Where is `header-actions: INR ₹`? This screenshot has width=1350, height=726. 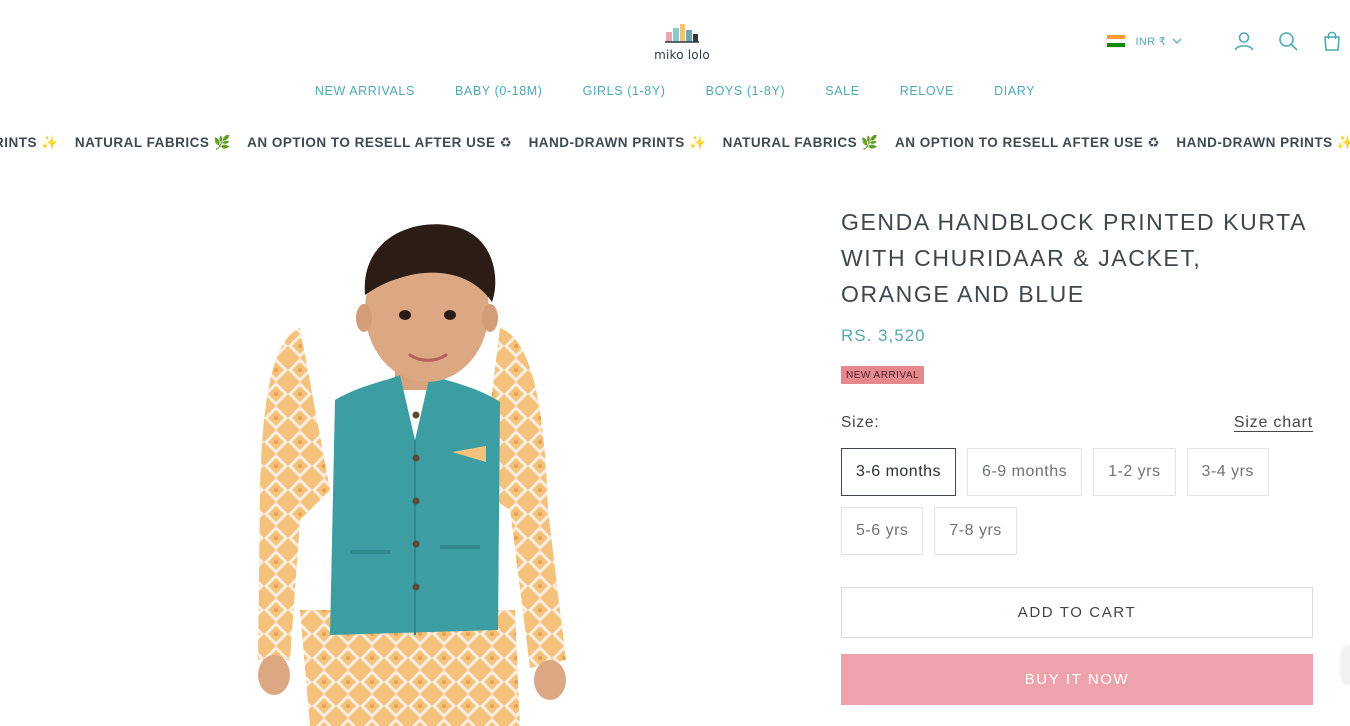
header-actions: INR ₹ is located at coordinates (1227, 41).